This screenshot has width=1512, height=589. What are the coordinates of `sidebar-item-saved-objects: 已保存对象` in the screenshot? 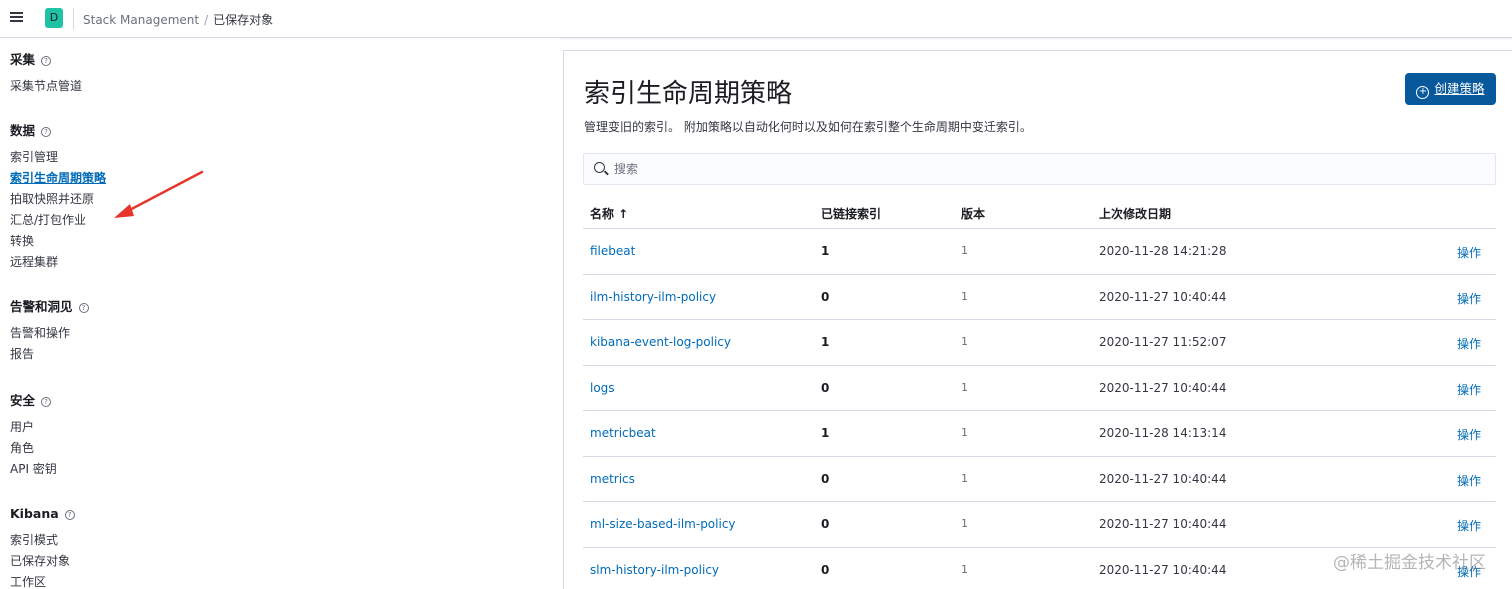 It's located at (42, 561).